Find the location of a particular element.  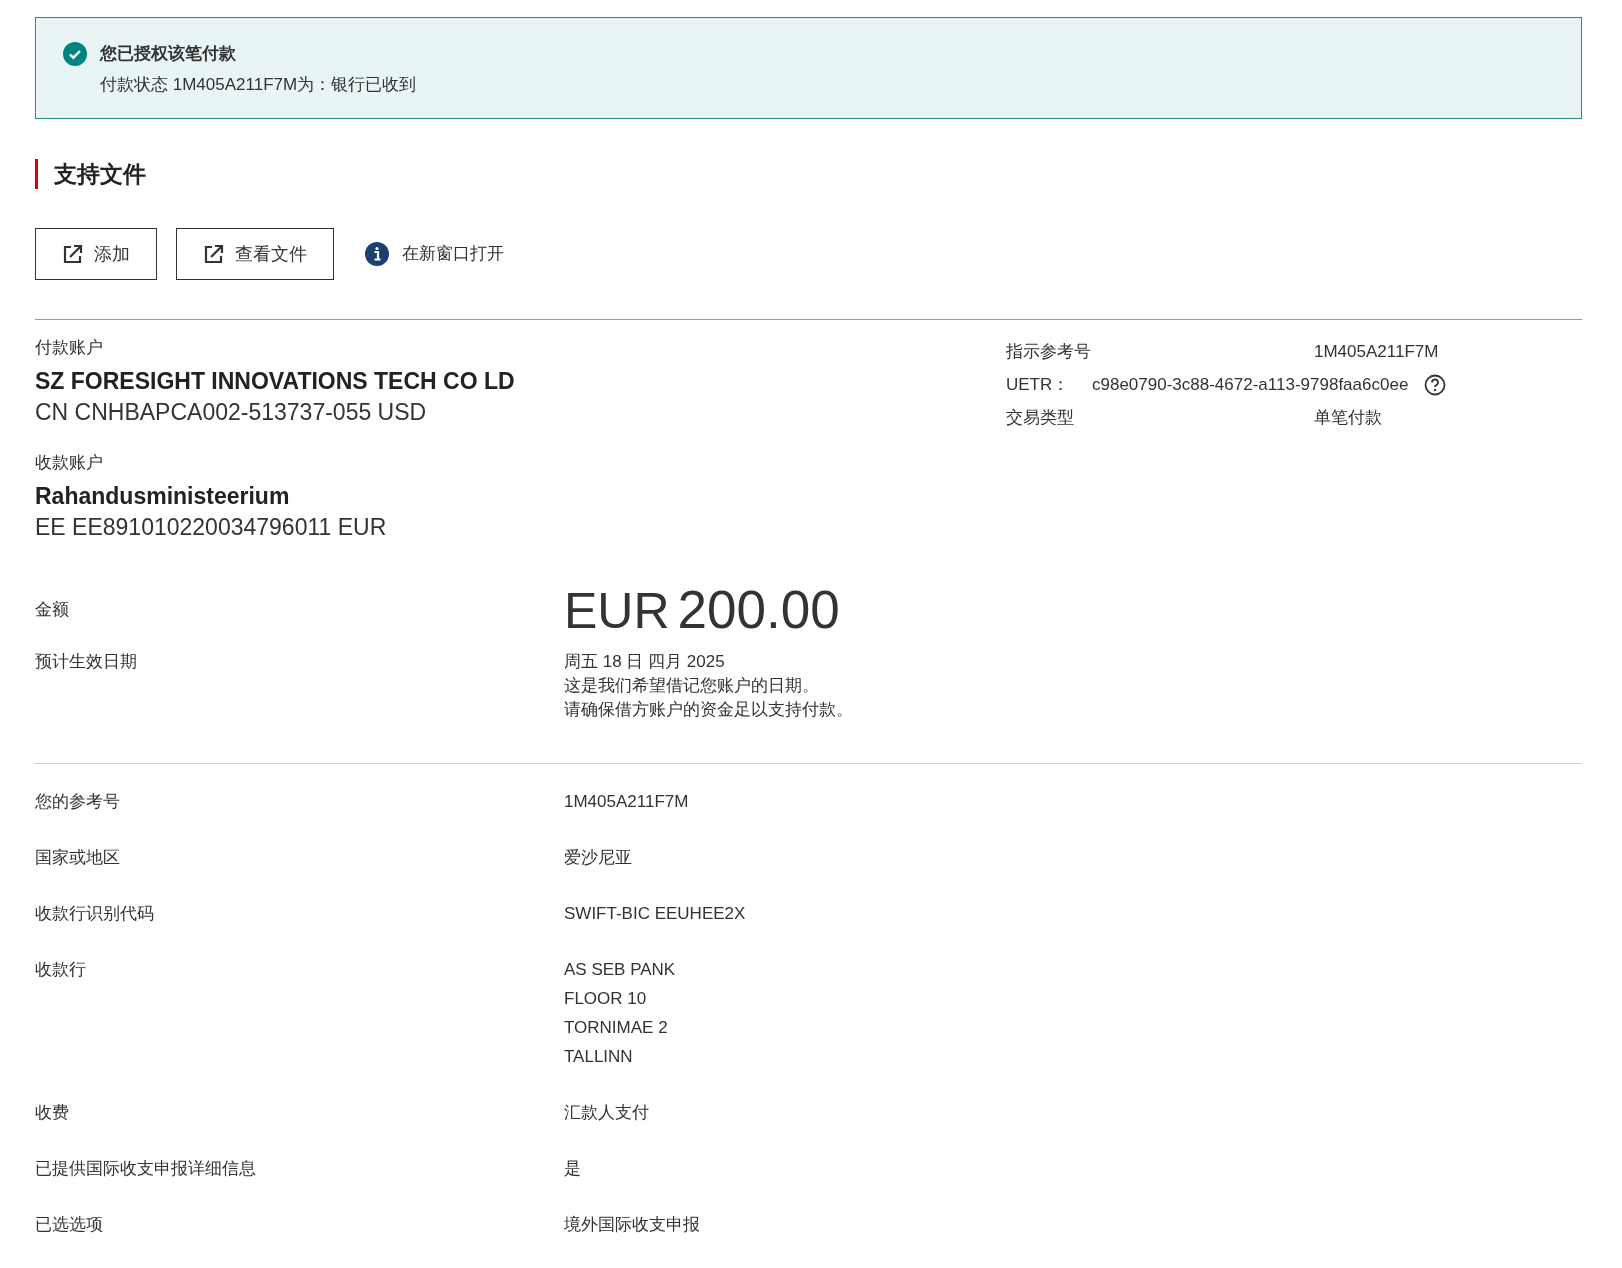

field-label: 您的参考号 is located at coordinates (78, 802).